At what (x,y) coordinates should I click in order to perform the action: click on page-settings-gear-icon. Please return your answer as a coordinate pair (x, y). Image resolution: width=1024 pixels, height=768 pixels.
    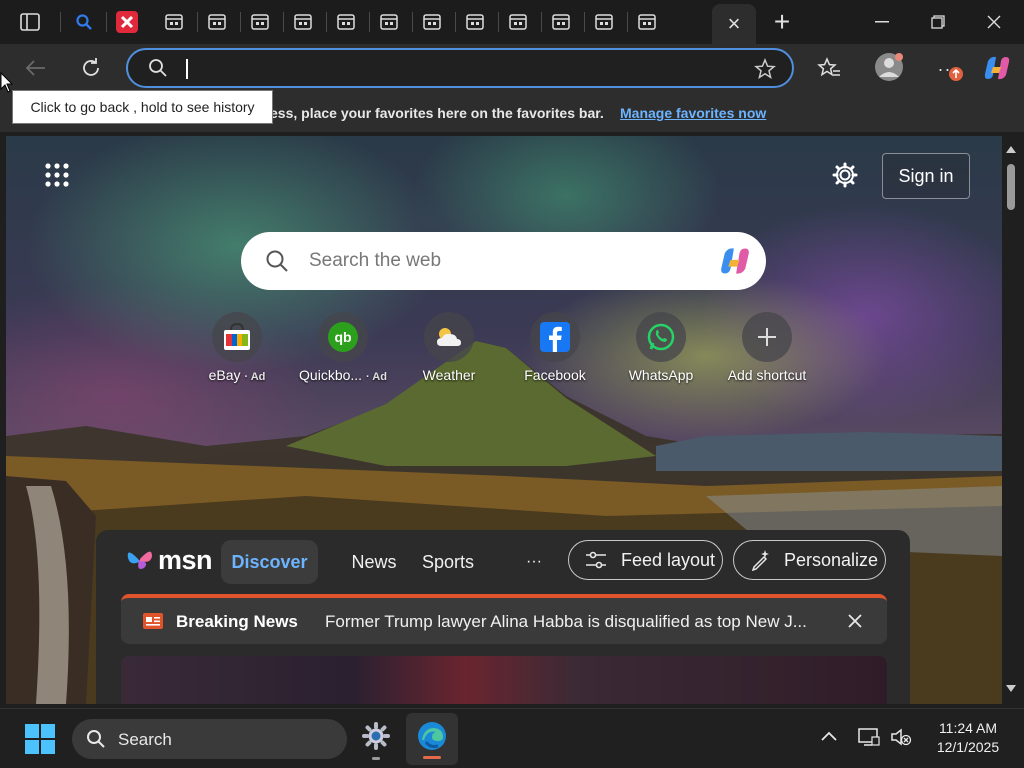
    Looking at the image, I should click on (845, 175).